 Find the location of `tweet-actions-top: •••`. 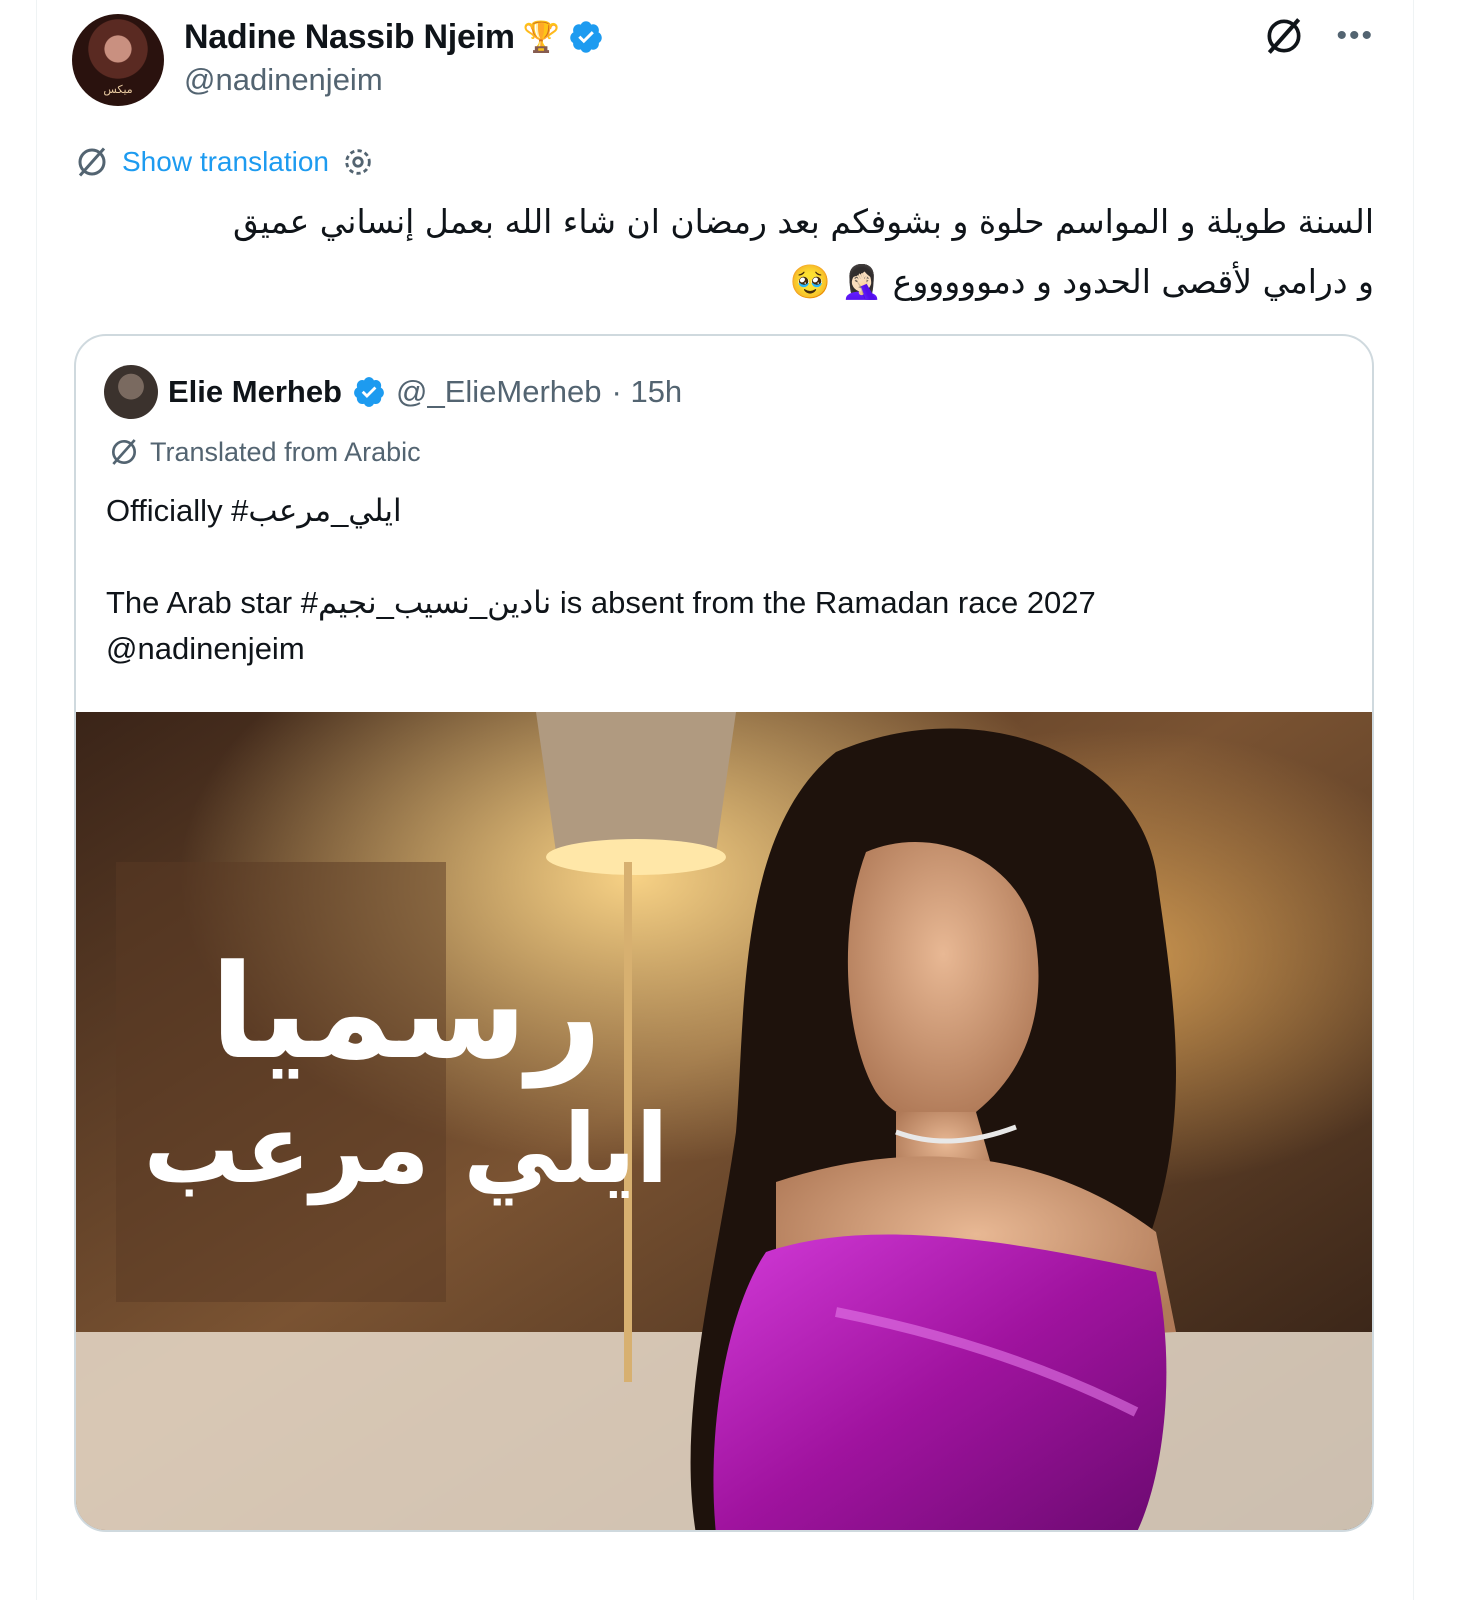

tweet-actions-top: ••• is located at coordinates (1318, 36).